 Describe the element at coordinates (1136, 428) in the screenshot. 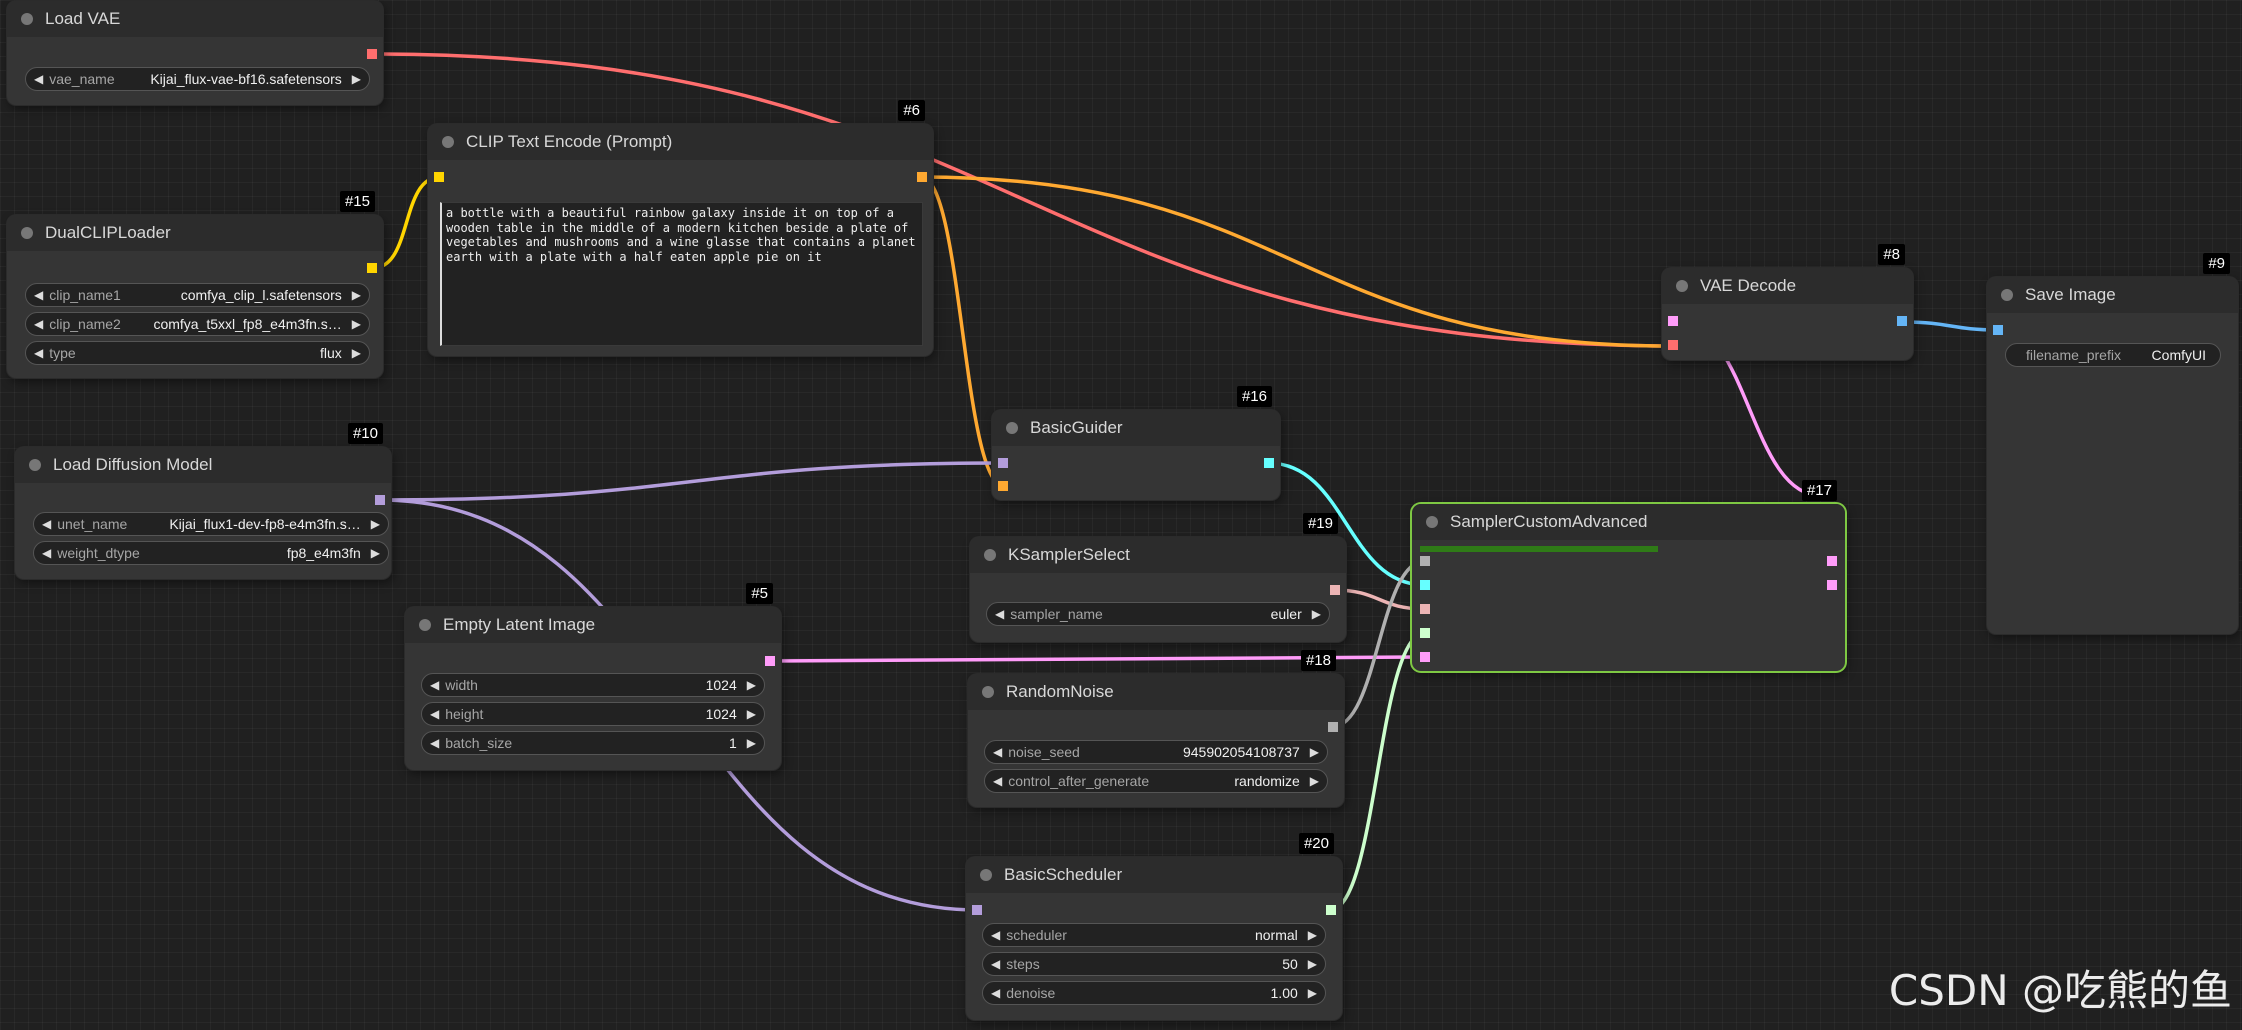

I see `node-header: BasicGuider` at that location.